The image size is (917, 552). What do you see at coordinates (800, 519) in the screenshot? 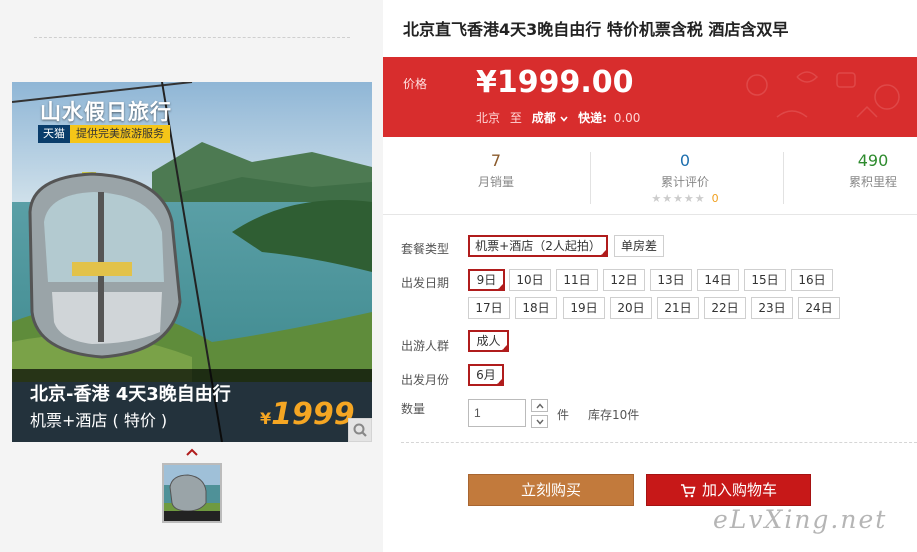
I see `watermark-logo: eLvXing.net` at bounding box center [800, 519].